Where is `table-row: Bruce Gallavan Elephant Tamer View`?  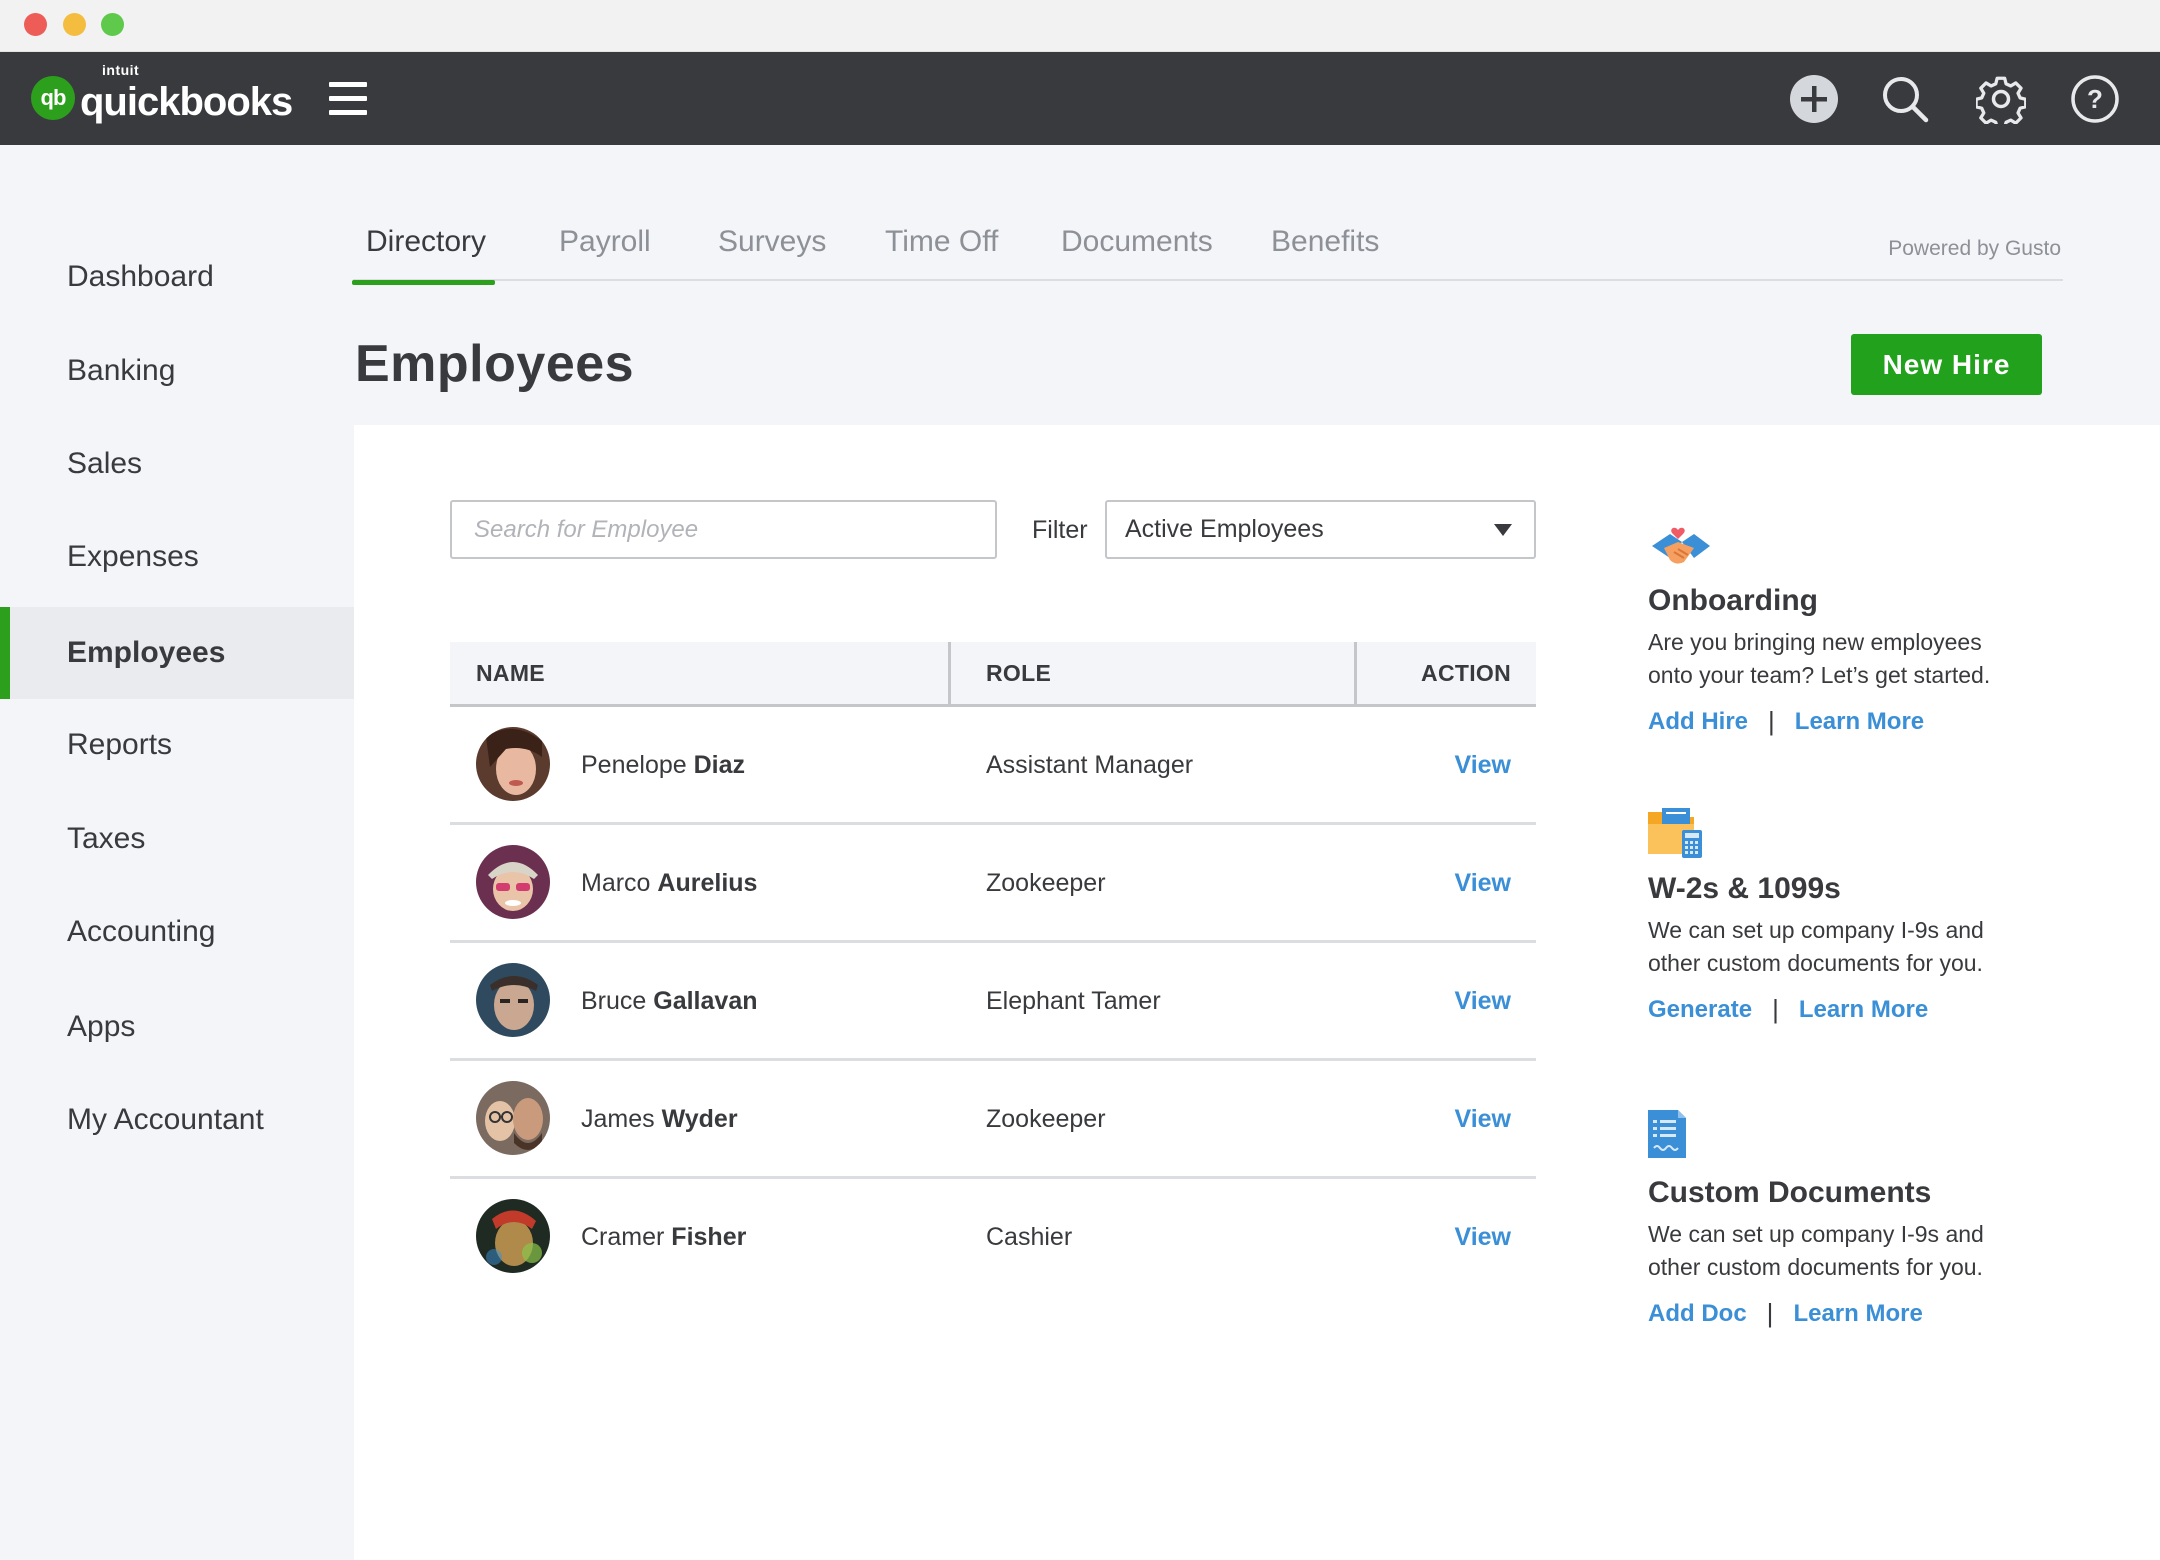
table-row: Bruce Gallavan Elephant Tamer View is located at coordinates (993, 1002).